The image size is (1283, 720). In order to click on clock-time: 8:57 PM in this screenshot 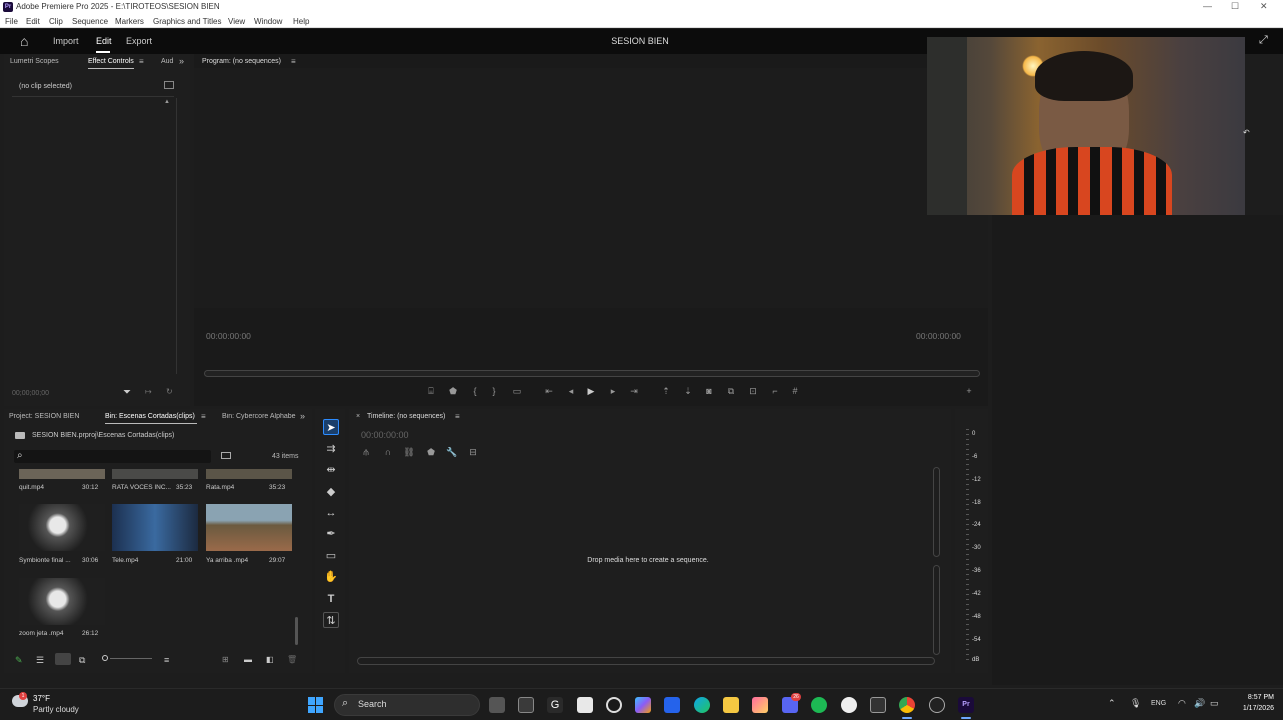, I will do `click(1254, 697)`.